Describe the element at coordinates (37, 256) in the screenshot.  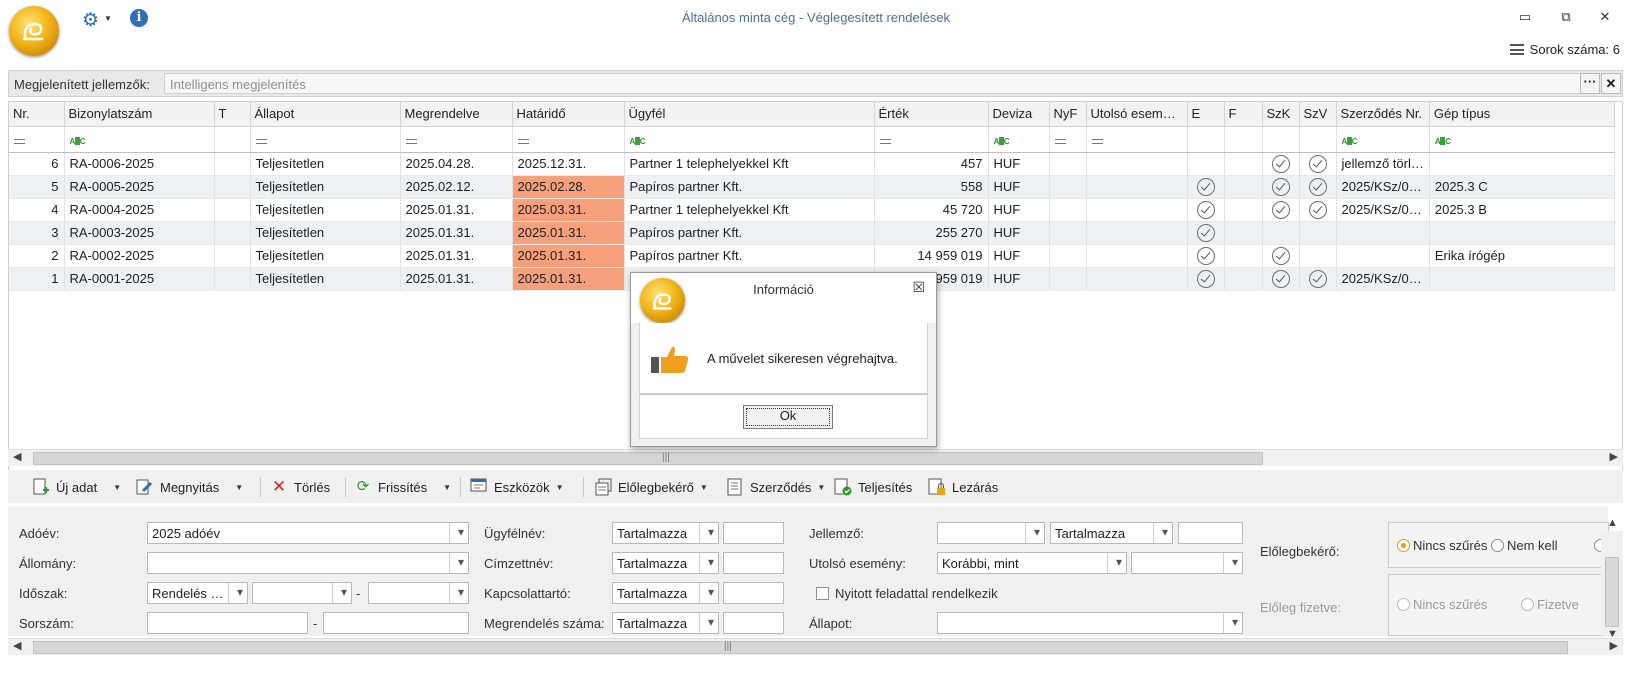
I see `cell-nr: 2` at that location.